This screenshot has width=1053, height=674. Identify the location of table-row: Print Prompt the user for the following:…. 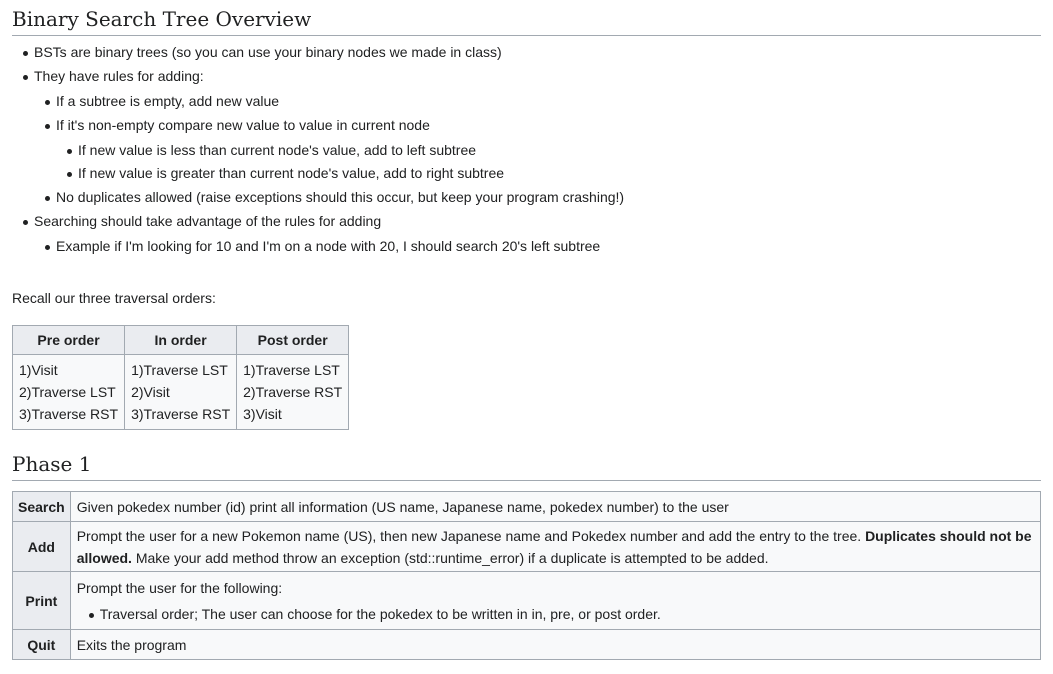
(527, 600).